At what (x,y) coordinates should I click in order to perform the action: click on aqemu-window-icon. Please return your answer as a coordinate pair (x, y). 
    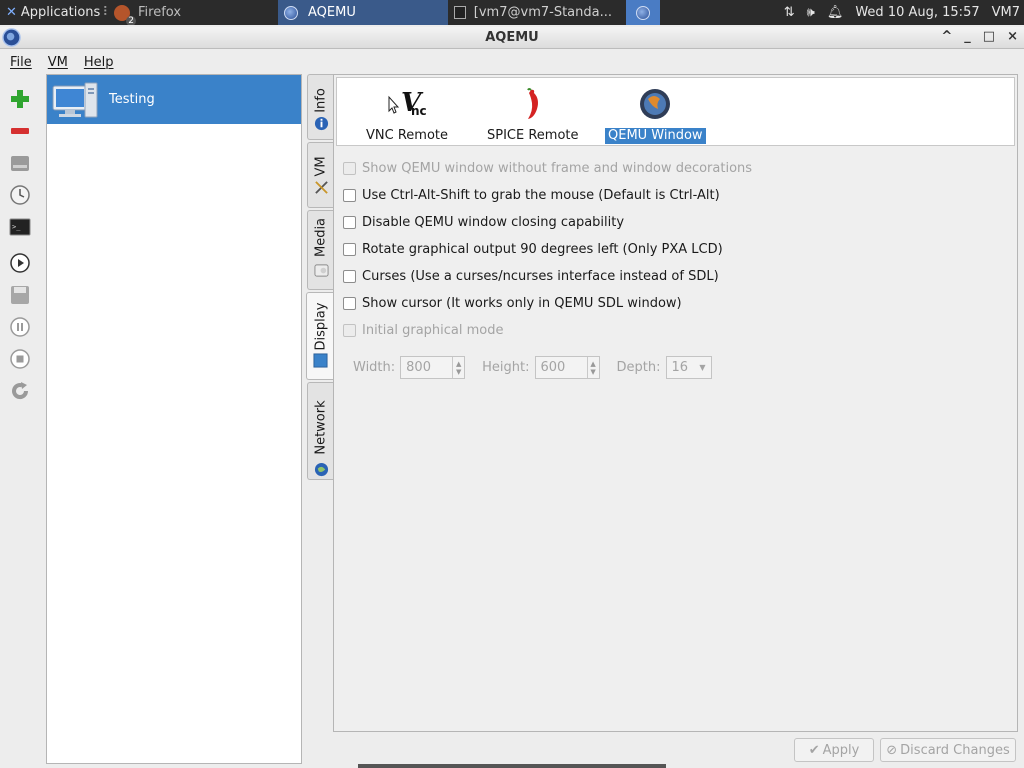
    Looking at the image, I should click on (11, 37).